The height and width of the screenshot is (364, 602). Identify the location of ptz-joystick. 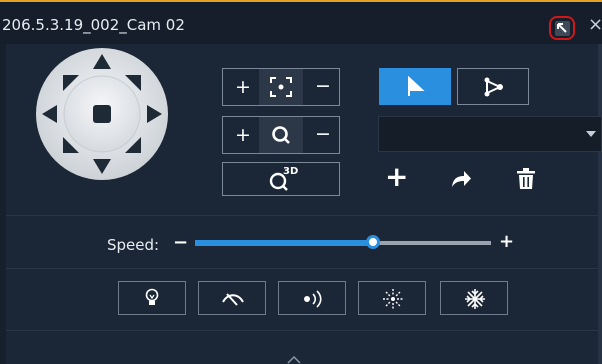
(102, 114).